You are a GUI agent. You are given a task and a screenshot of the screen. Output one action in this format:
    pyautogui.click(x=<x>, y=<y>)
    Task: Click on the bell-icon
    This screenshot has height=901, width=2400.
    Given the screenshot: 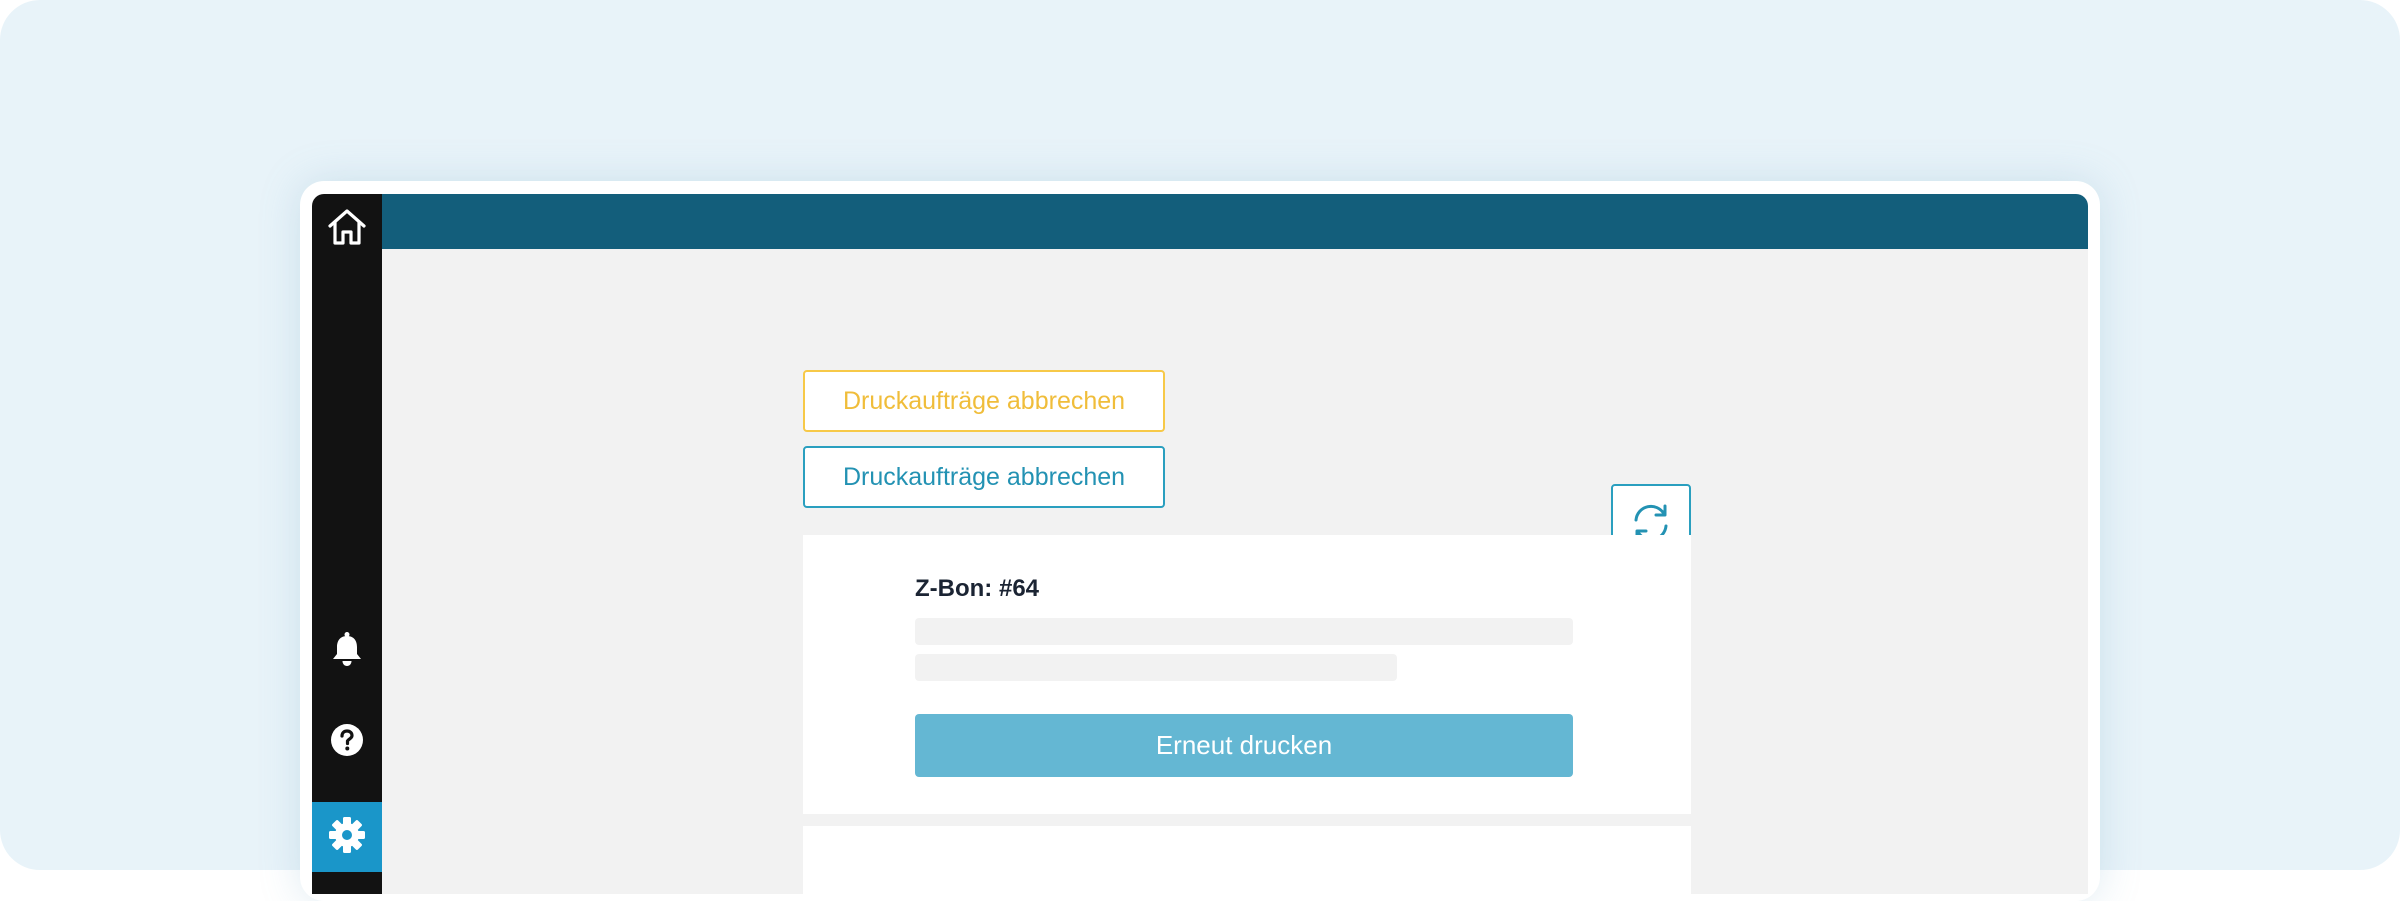 What is the action you would take?
    pyautogui.click(x=347, y=651)
    